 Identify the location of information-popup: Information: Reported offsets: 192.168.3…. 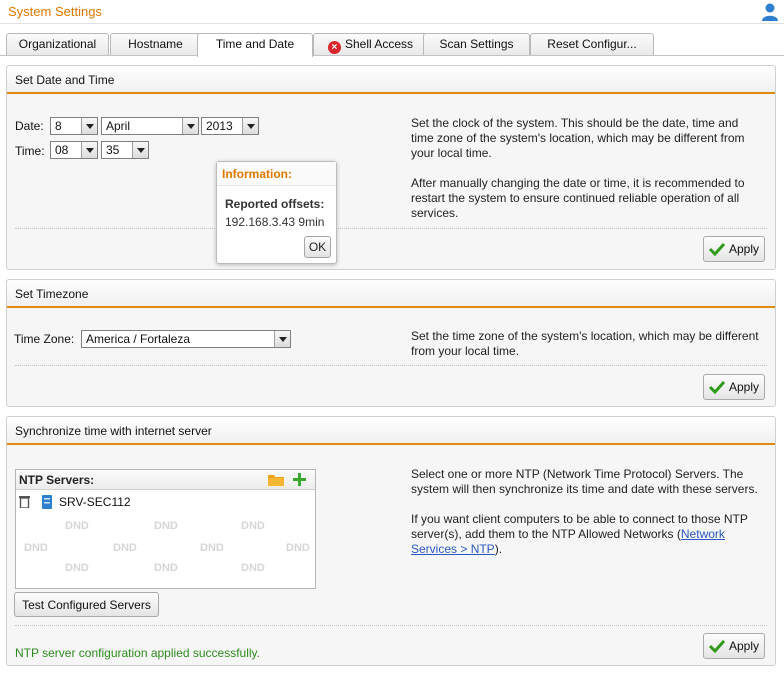
(276, 212).